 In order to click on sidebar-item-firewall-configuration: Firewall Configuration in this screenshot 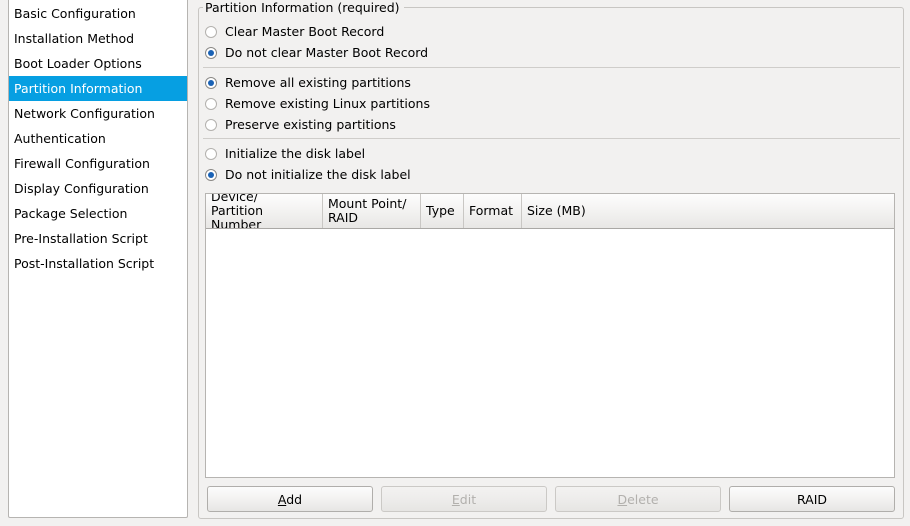, I will do `click(98, 163)`.